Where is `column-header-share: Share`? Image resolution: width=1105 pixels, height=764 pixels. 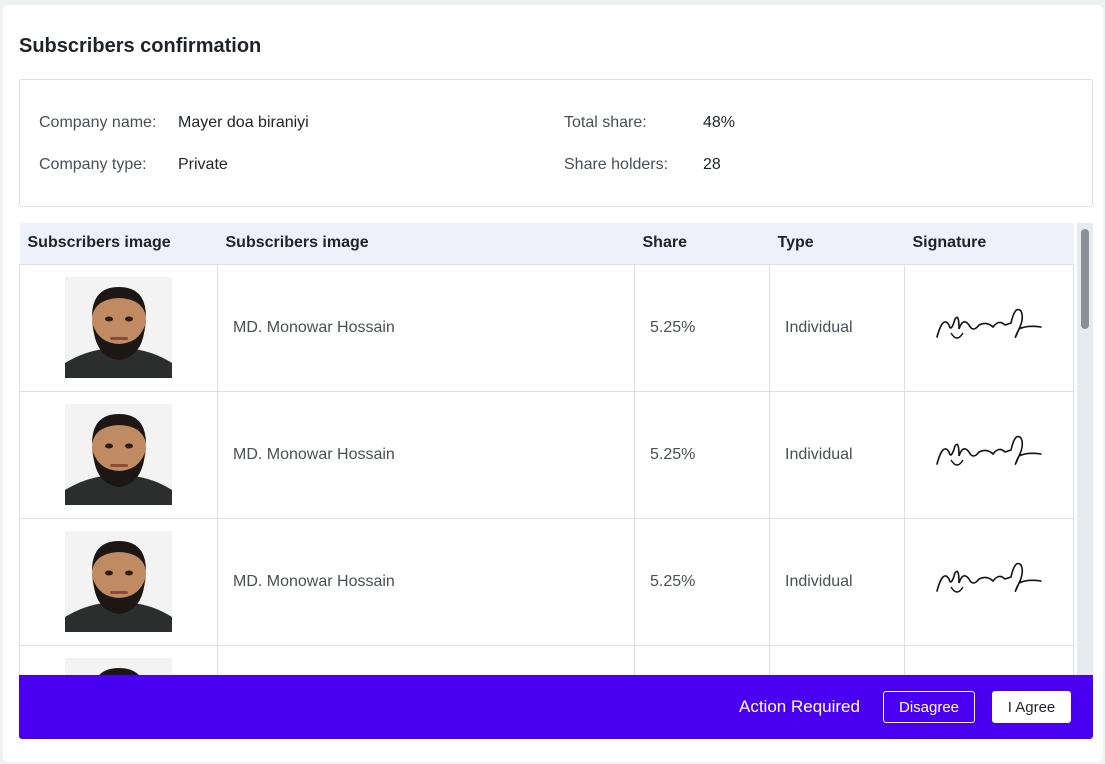 column-header-share: Share is located at coordinates (702, 244).